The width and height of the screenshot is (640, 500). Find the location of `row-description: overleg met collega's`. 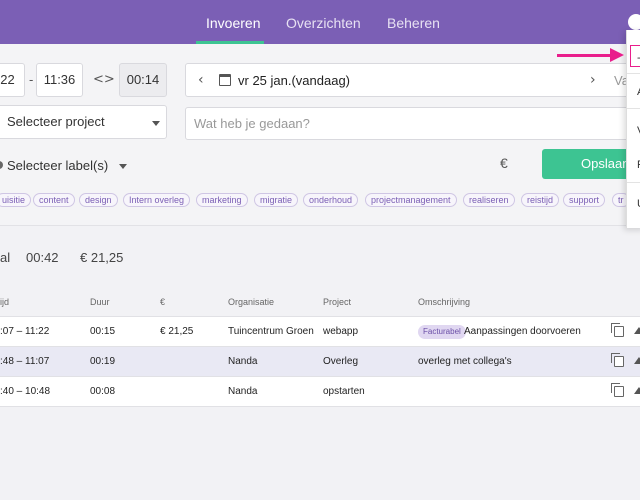

row-description: overleg met collega's is located at coordinates (465, 361).